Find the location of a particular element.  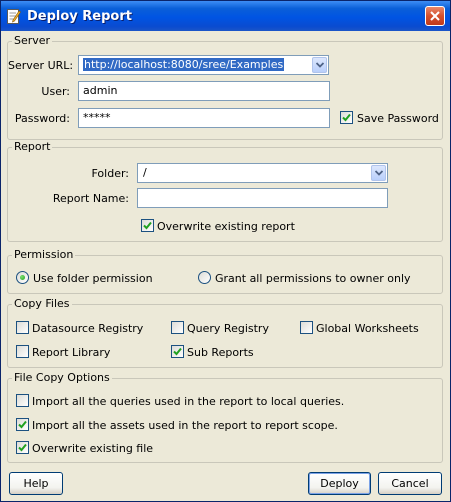

overwrite-file-label: Overwrite existing file is located at coordinates (93, 448).